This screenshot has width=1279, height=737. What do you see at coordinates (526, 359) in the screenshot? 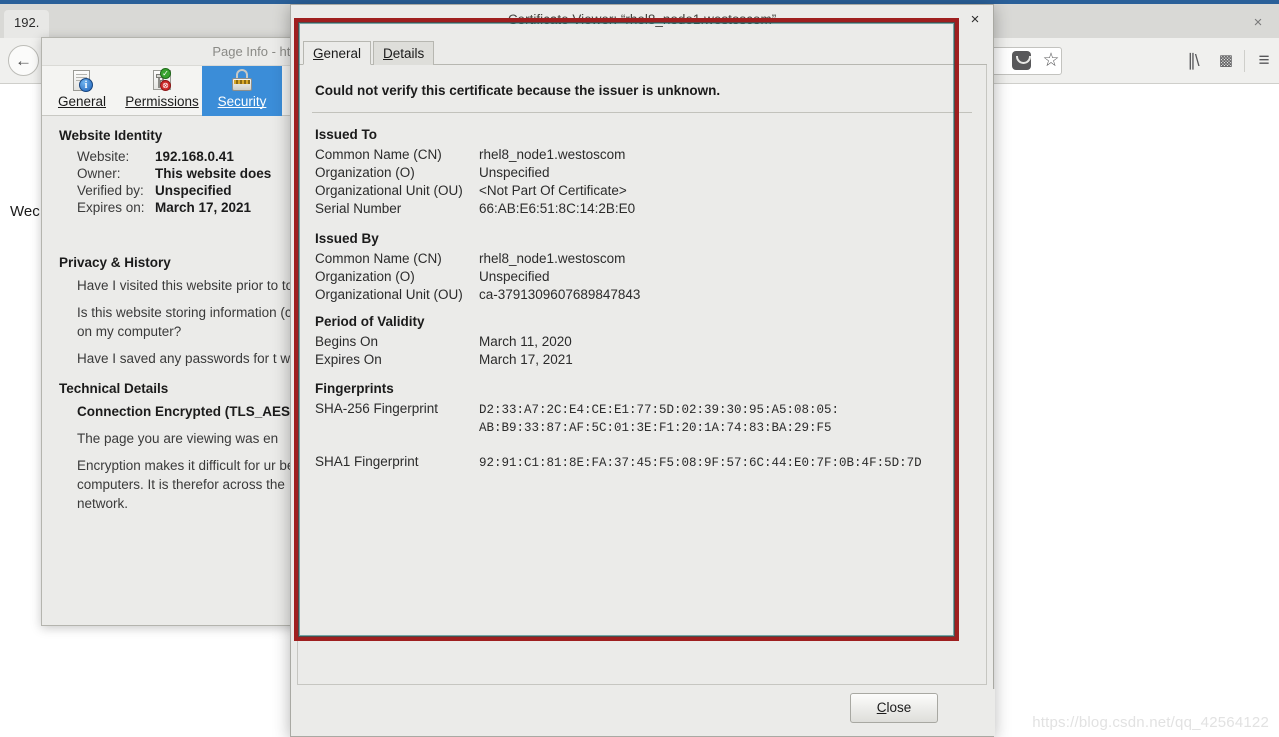
I see `cert-row-value: March 17, 2021` at bounding box center [526, 359].